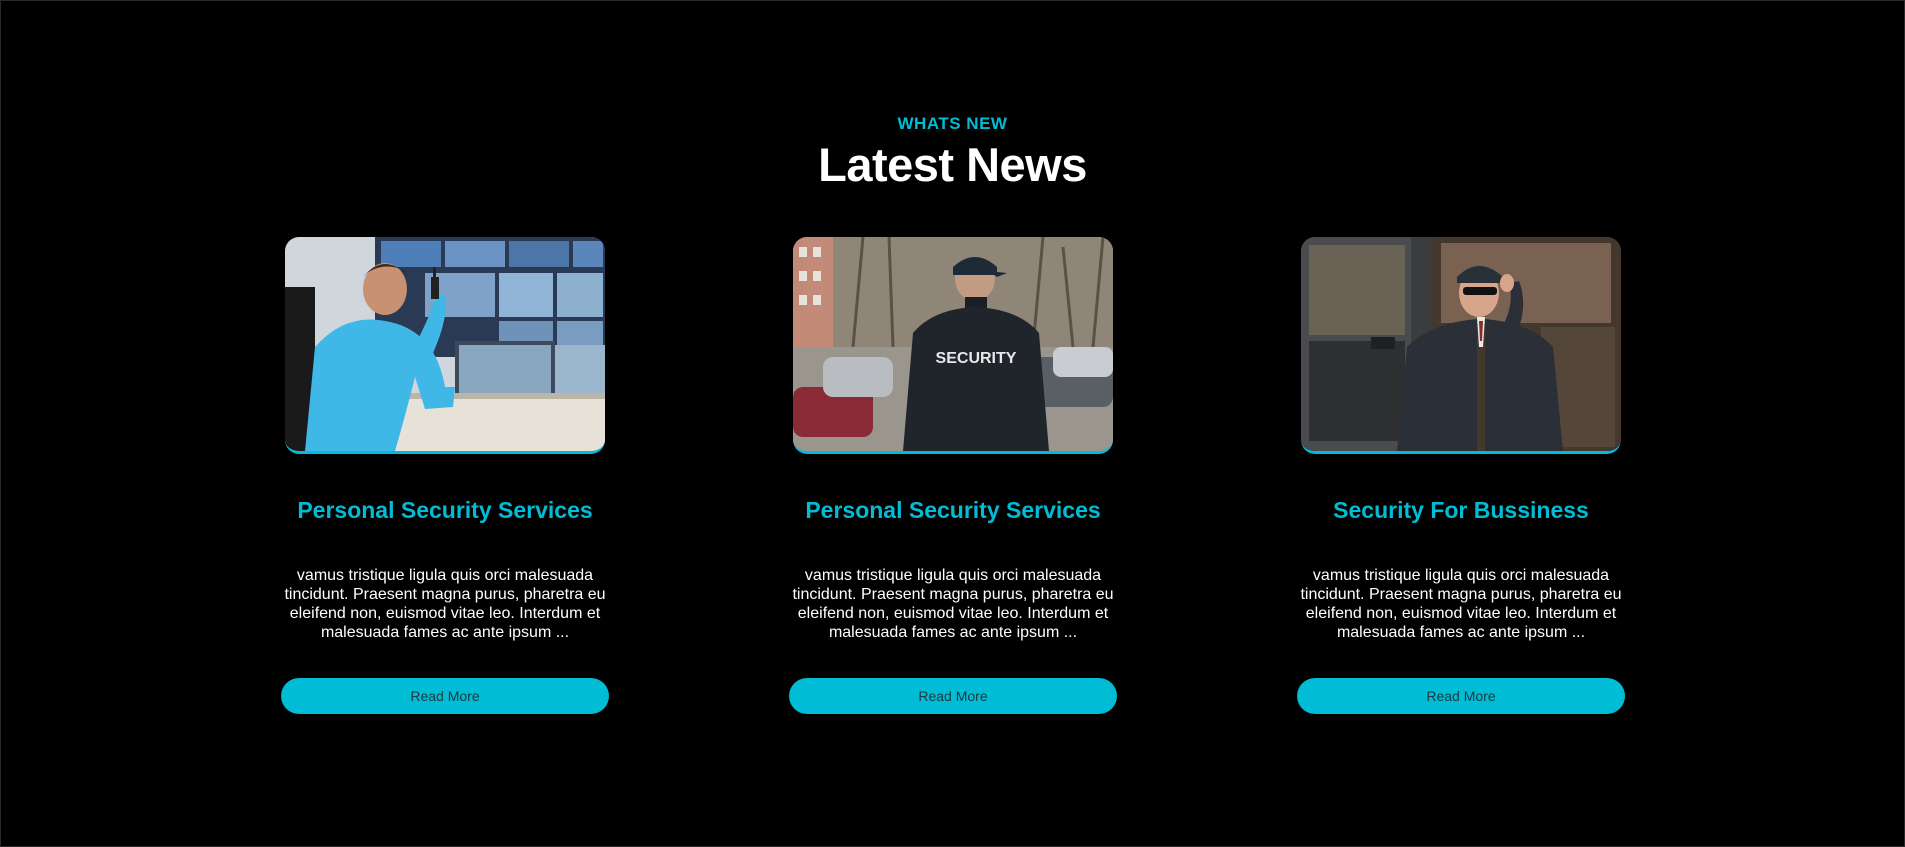 This screenshot has width=1905, height=847. I want to click on card-title: Security For Bussiness, so click(1461, 510).